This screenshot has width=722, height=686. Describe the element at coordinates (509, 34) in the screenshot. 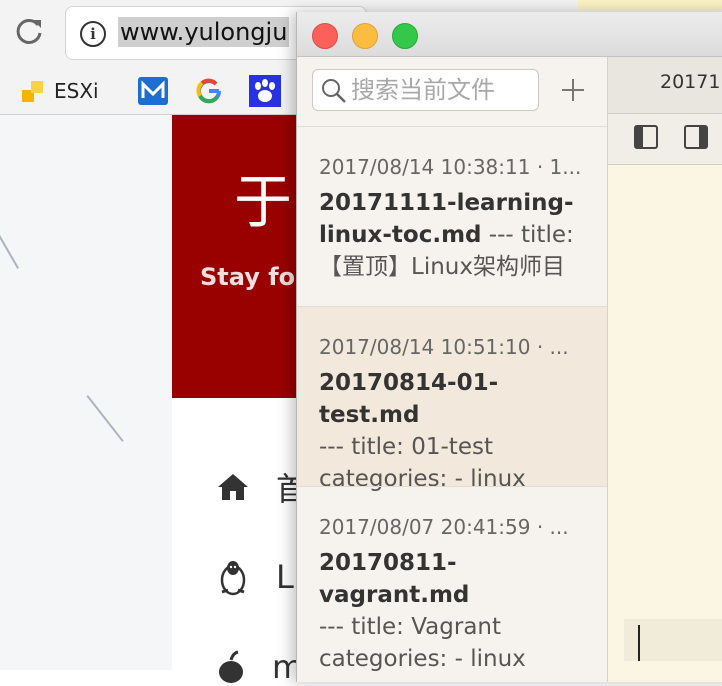

I see `window-titlebar` at that location.